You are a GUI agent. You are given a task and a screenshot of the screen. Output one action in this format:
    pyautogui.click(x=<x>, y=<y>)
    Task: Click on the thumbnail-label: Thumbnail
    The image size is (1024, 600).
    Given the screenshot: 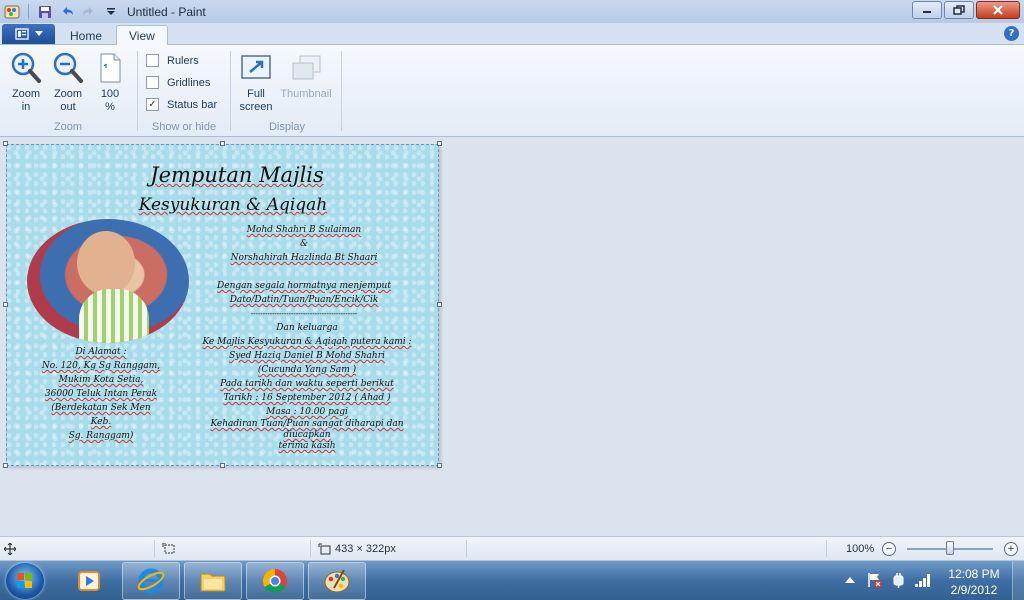 What is the action you would take?
    pyautogui.click(x=306, y=94)
    